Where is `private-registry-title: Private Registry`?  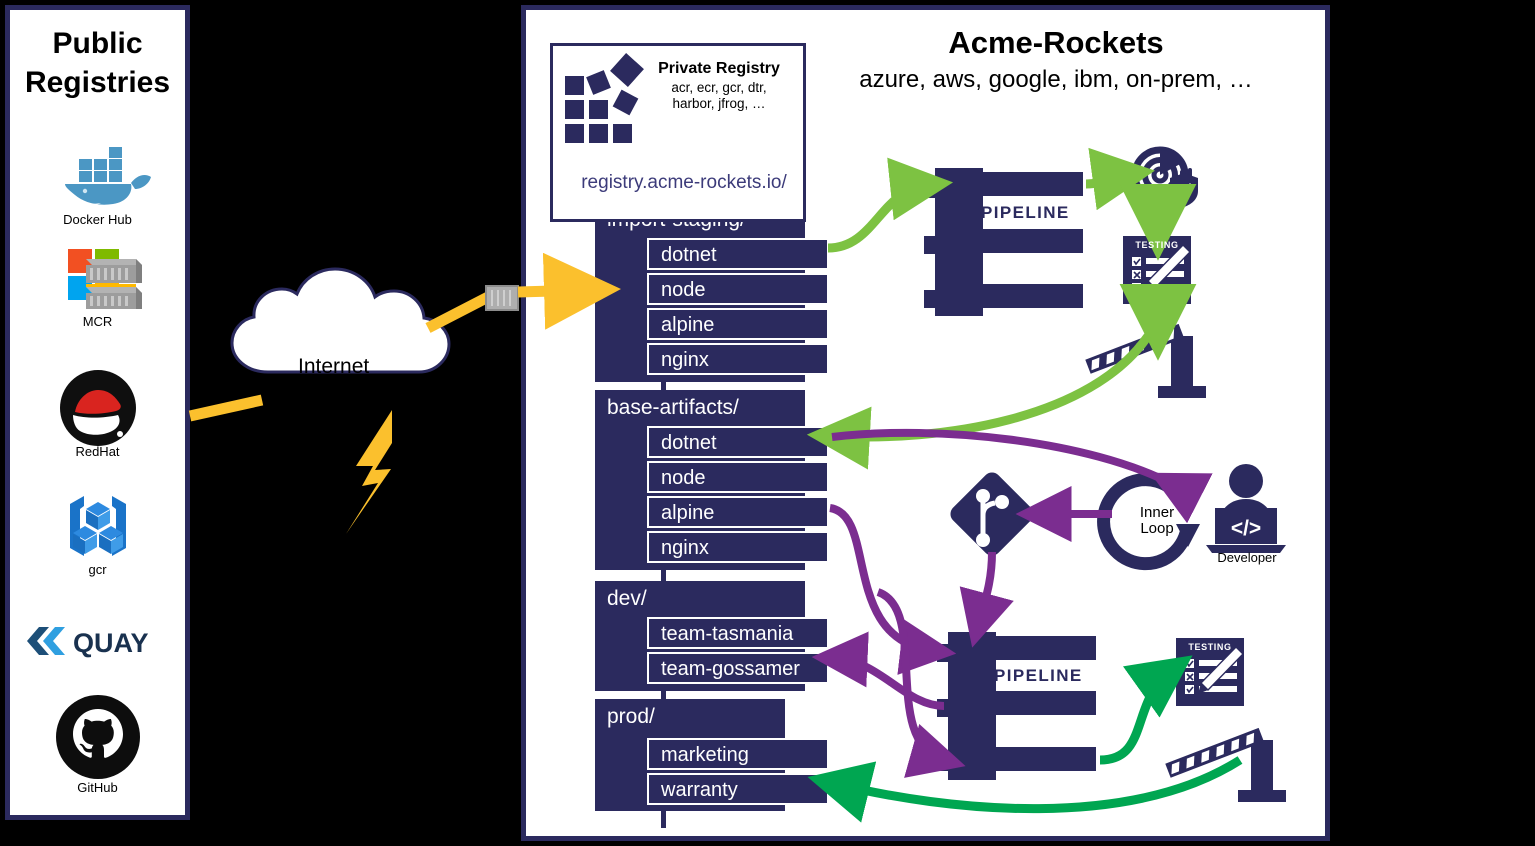 private-registry-title: Private Registry is located at coordinates (719, 68).